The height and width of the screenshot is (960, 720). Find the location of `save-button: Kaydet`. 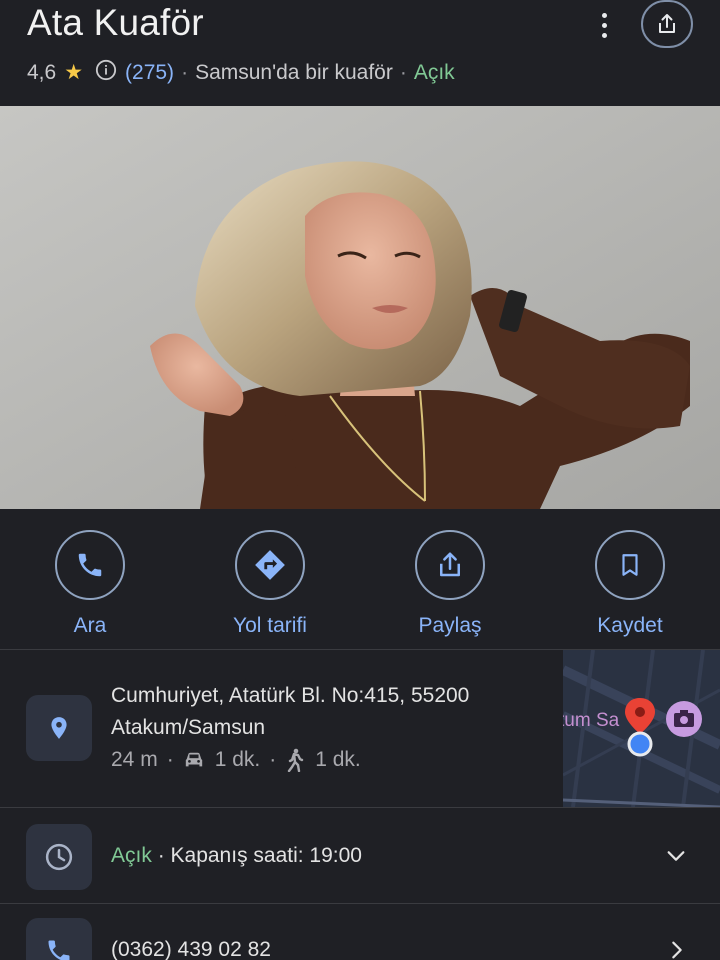

save-button: Kaydet is located at coordinates (630, 579).